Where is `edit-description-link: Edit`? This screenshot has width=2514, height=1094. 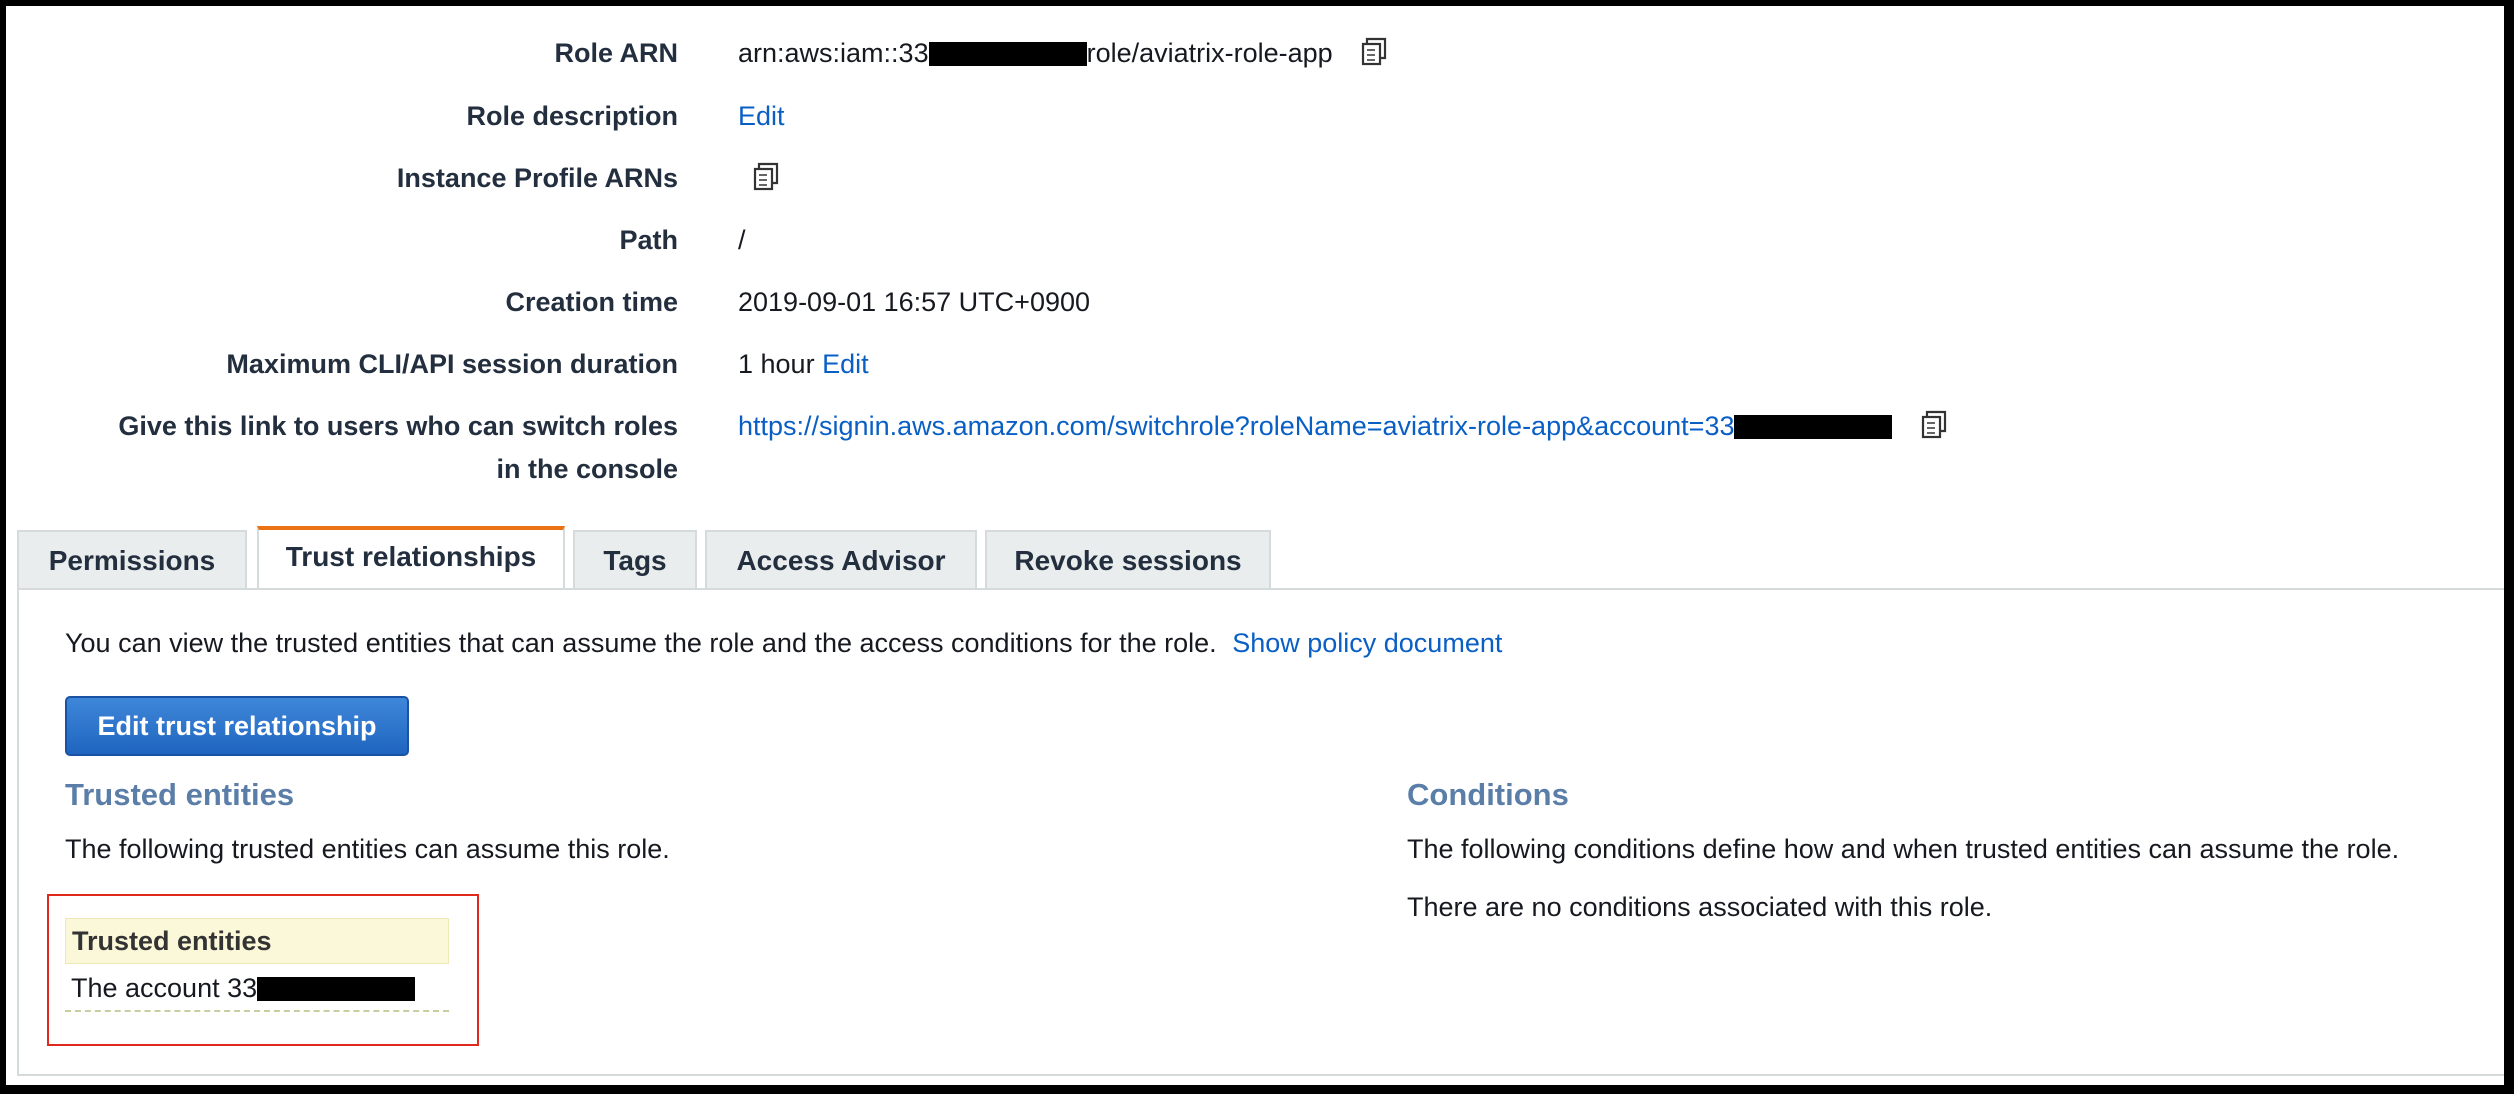
edit-description-link: Edit is located at coordinates (761, 116).